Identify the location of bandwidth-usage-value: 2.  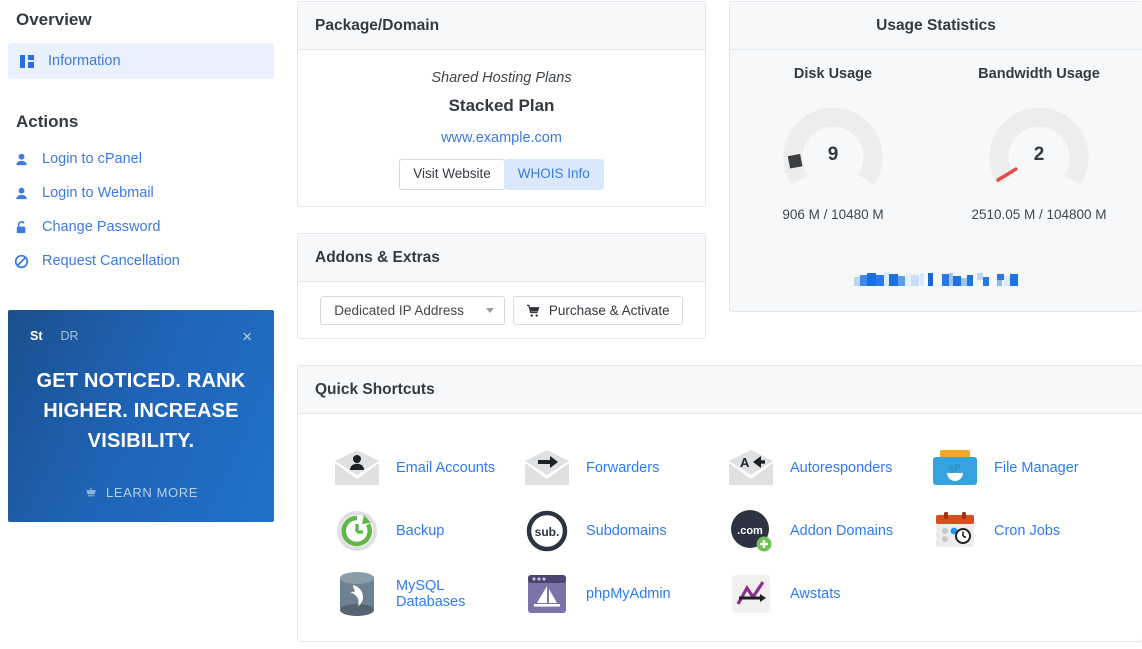
(1039, 154).